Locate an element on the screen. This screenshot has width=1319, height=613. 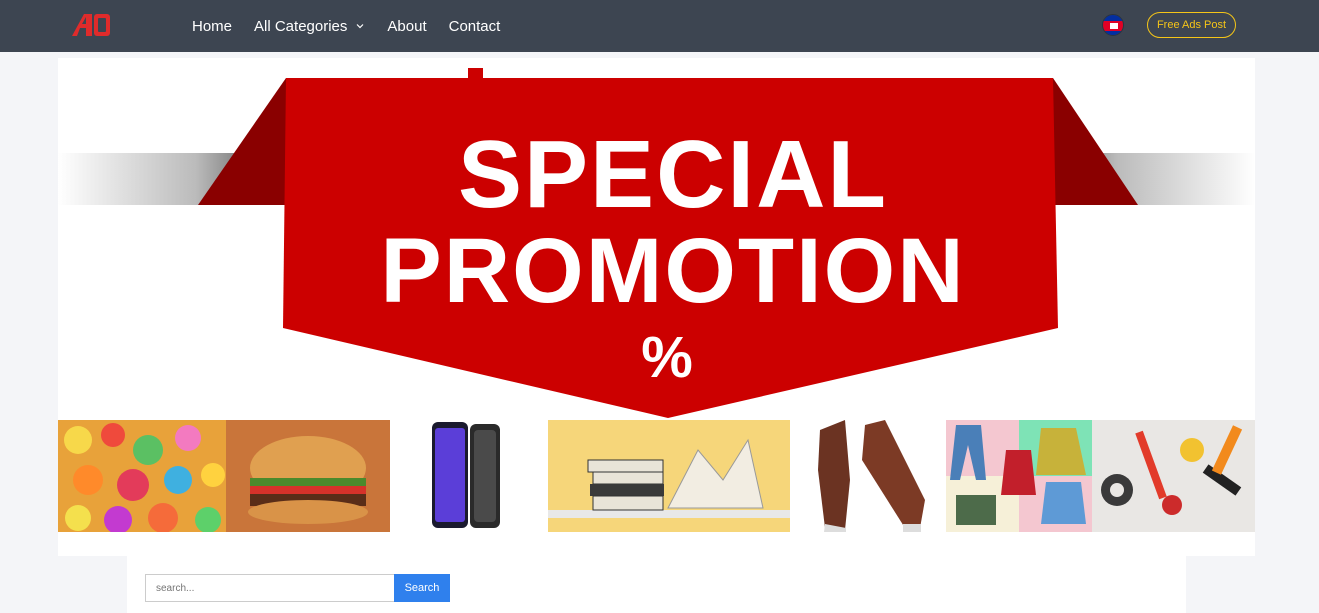
nav-contact-label: Contact is located at coordinates (474, 26).